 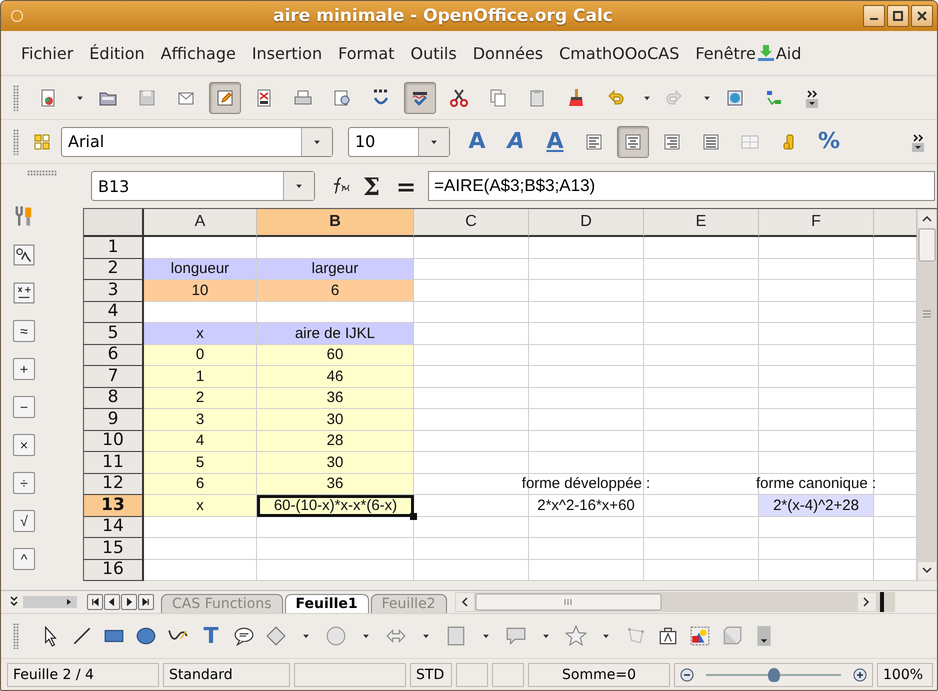 What do you see at coordinates (114, 549) in the screenshot?
I see `row-header: 15` at bounding box center [114, 549].